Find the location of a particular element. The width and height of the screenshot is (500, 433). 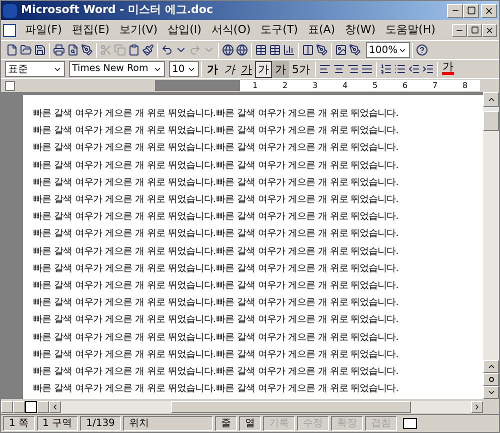

vertical-scrollbar is located at coordinates (491, 245).